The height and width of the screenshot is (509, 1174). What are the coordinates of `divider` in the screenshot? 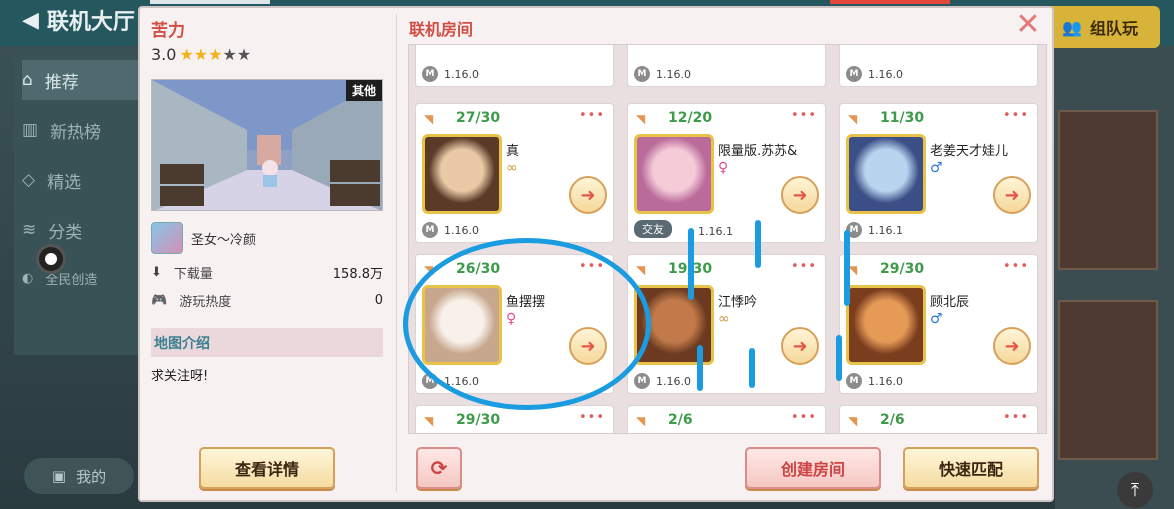 It's located at (396, 253).